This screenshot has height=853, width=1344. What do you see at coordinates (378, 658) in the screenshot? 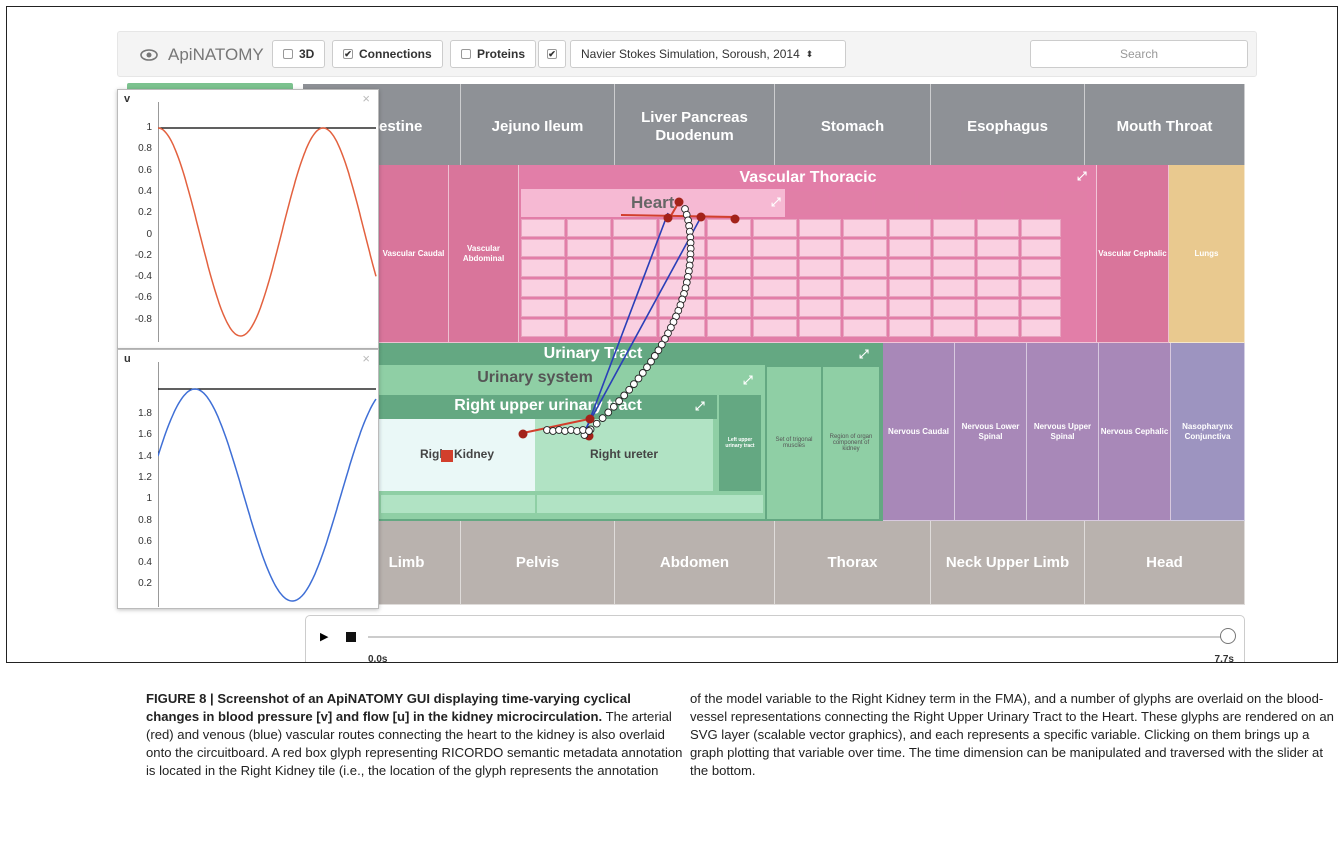
I see `time-start-label: 0.0s` at bounding box center [378, 658].